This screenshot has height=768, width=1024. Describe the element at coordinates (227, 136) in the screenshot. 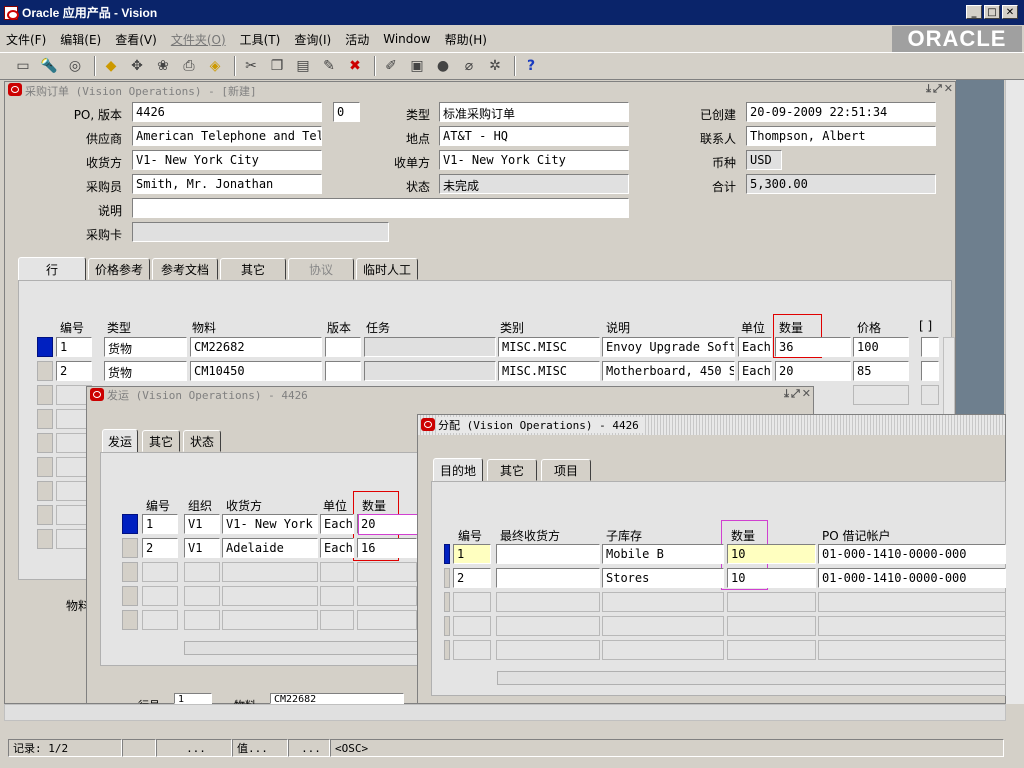

I see `supplier-field: American Telephone and Tele` at that location.